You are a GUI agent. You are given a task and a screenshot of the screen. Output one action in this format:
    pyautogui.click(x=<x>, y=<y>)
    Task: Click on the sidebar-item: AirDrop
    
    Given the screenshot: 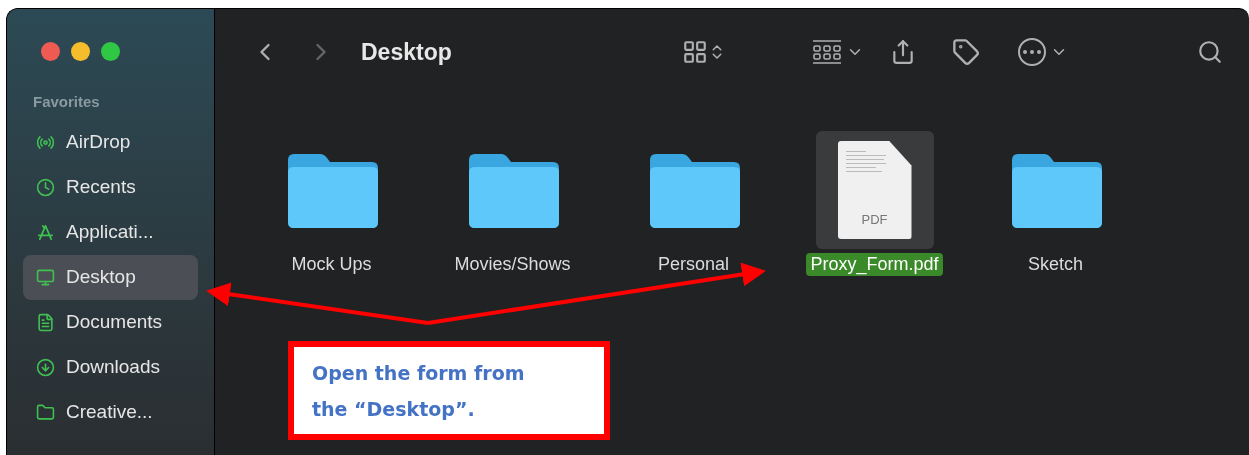 What is the action you would take?
    pyautogui.click(x=110, y=142)
    